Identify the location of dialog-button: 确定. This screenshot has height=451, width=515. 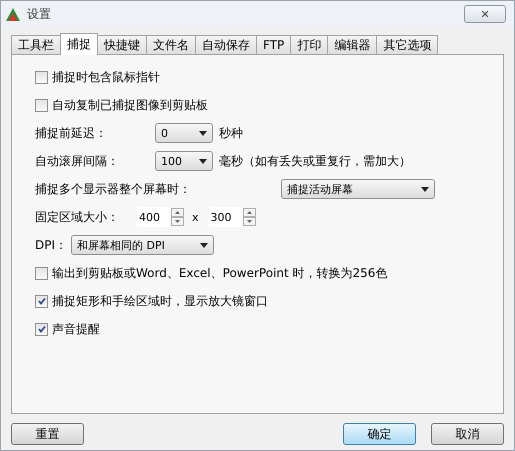
(379, 434).